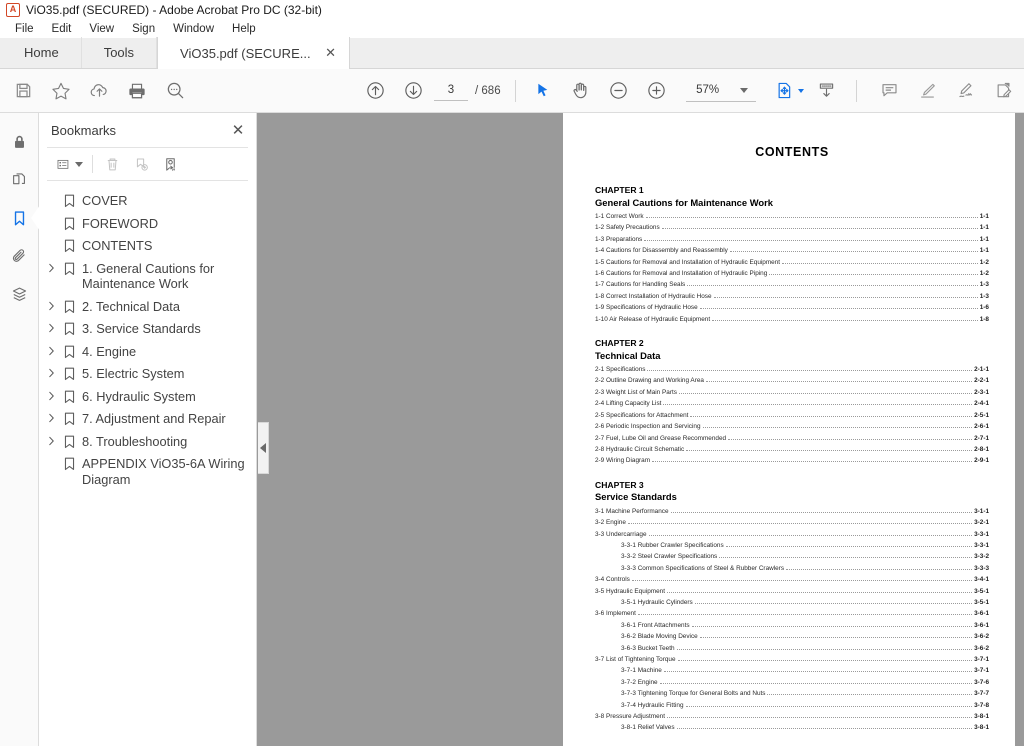  What do you see at coordinates (792, 227) in the screenshot?
I see `toc-entry: 1-2 Safety Precautions 1-1` at bounding box center [792, 227].